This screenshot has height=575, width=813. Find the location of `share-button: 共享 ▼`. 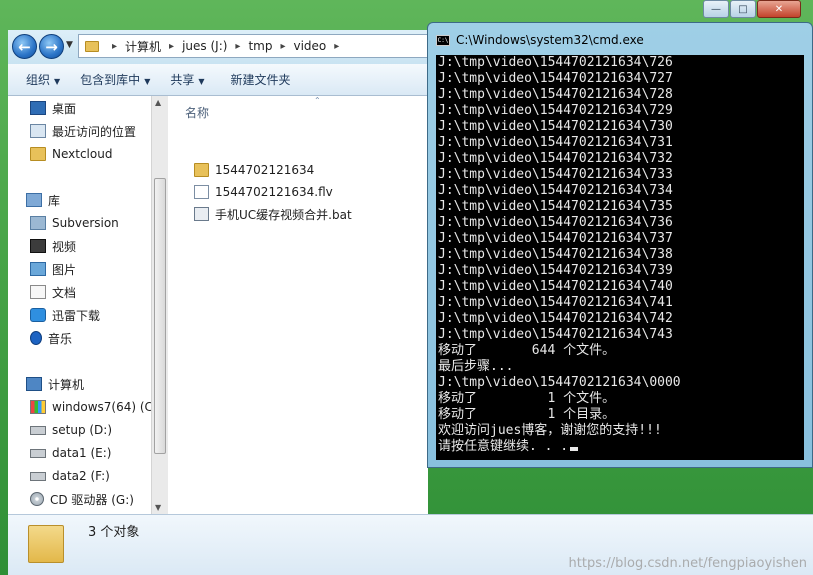

share-button: 共享 ▼ is located at coordinates (187, 79).